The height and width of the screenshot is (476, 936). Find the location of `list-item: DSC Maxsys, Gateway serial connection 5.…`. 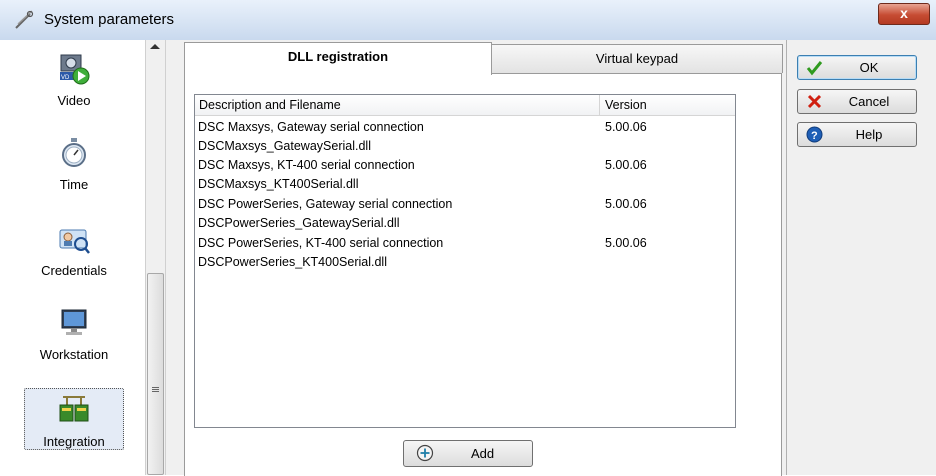

list-item: DSC Maxsys, Gateway serial connection 5.… is located at coordinates (465, 127).